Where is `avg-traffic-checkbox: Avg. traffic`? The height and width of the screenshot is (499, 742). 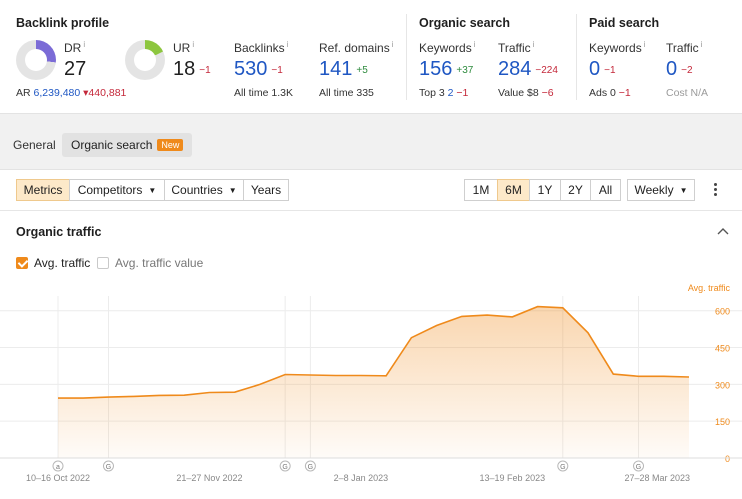 avg-traffic-checkbox: Avg. traffic is located at coordinates (53, 263).